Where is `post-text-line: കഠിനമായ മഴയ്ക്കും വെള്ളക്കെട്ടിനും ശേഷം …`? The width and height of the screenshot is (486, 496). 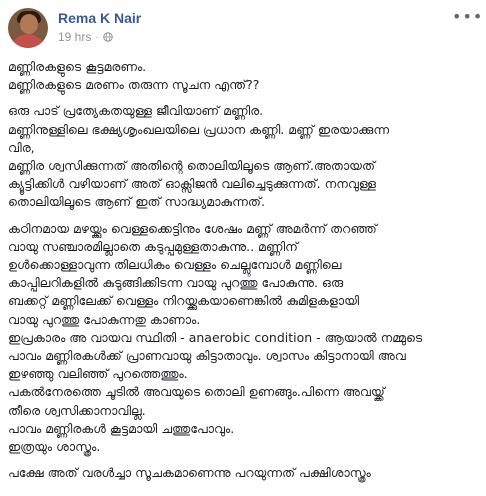
post-text-line: കഠിനമായ മഴയ്ക്കും വെള്ളക്കെട്ടിനും ശേഷം … is located at coordinates (192, 228).